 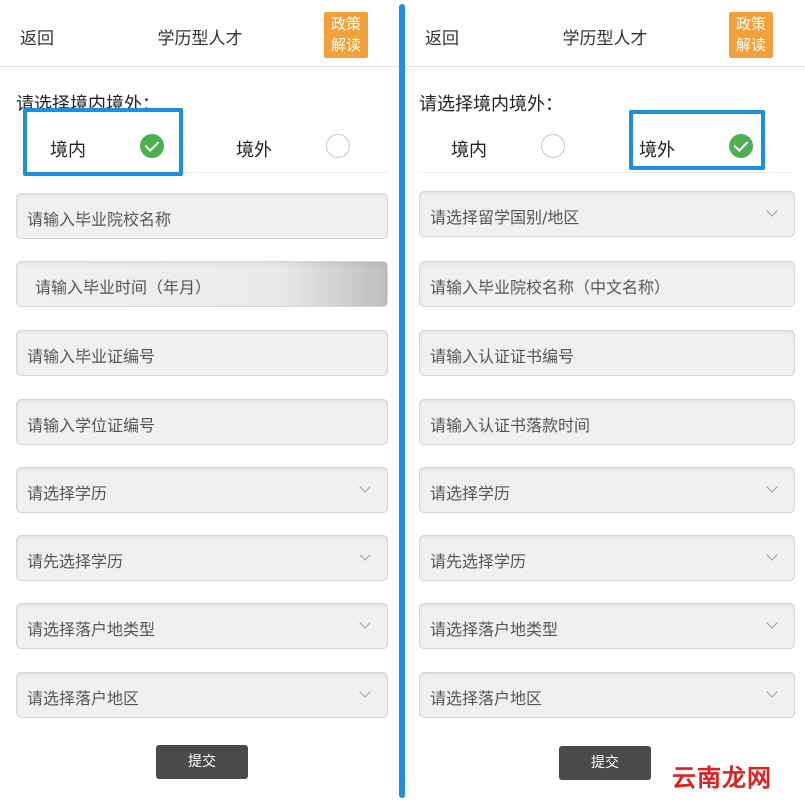 What do you see at coordinates (722, 778) in the screenshot?
I see `watermark-logo: 云南龙网` at bounding box center [722, 778].